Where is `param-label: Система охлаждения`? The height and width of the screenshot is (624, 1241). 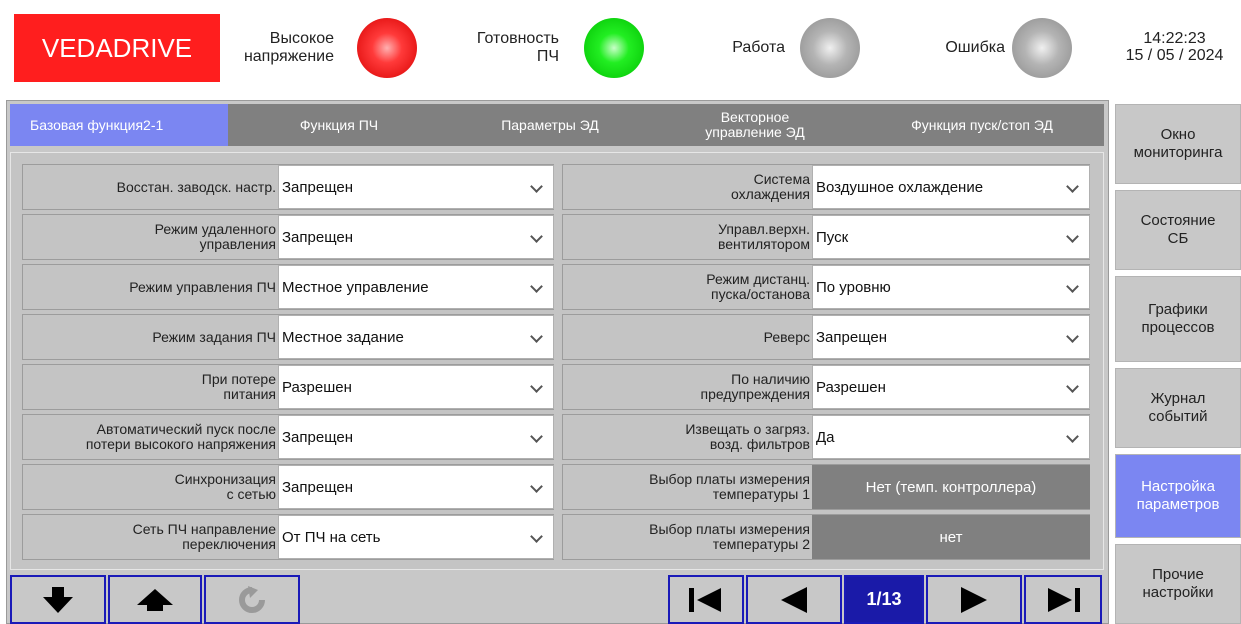
param-label: Система охлаждения is located at coordinates (770, 186).